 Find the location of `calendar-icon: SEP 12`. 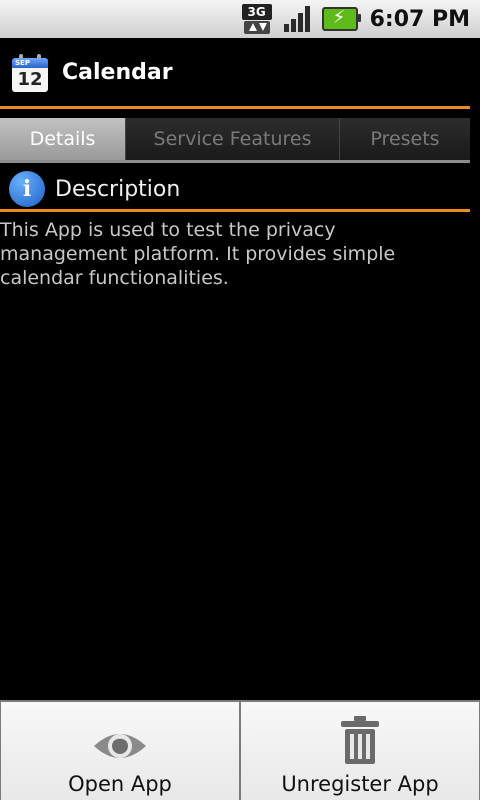

calendar-icon: SEP 12 is located at coordinates (30, 72).